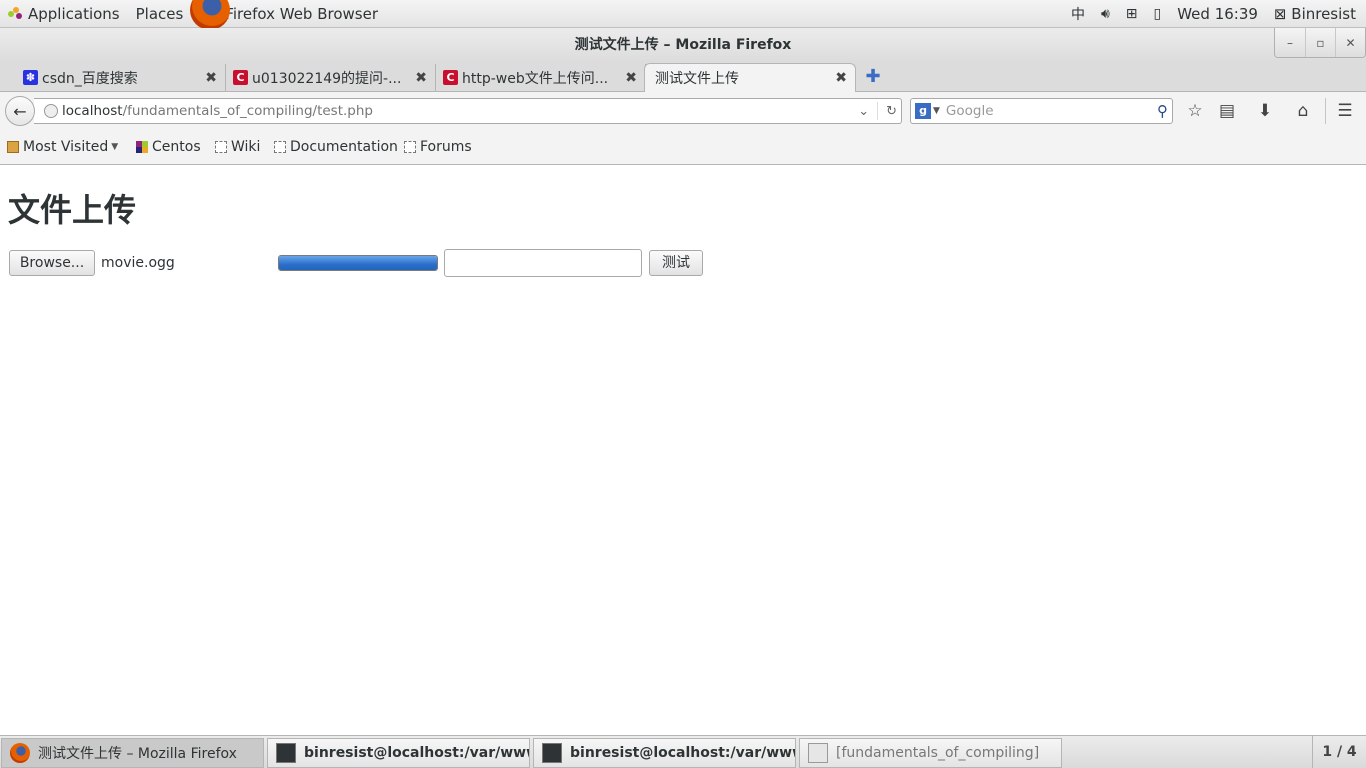  What do you see at coordinates (176, 147) in the screenshot?
I see `bookmark-label: Centos` at bounding box center [176, 147].